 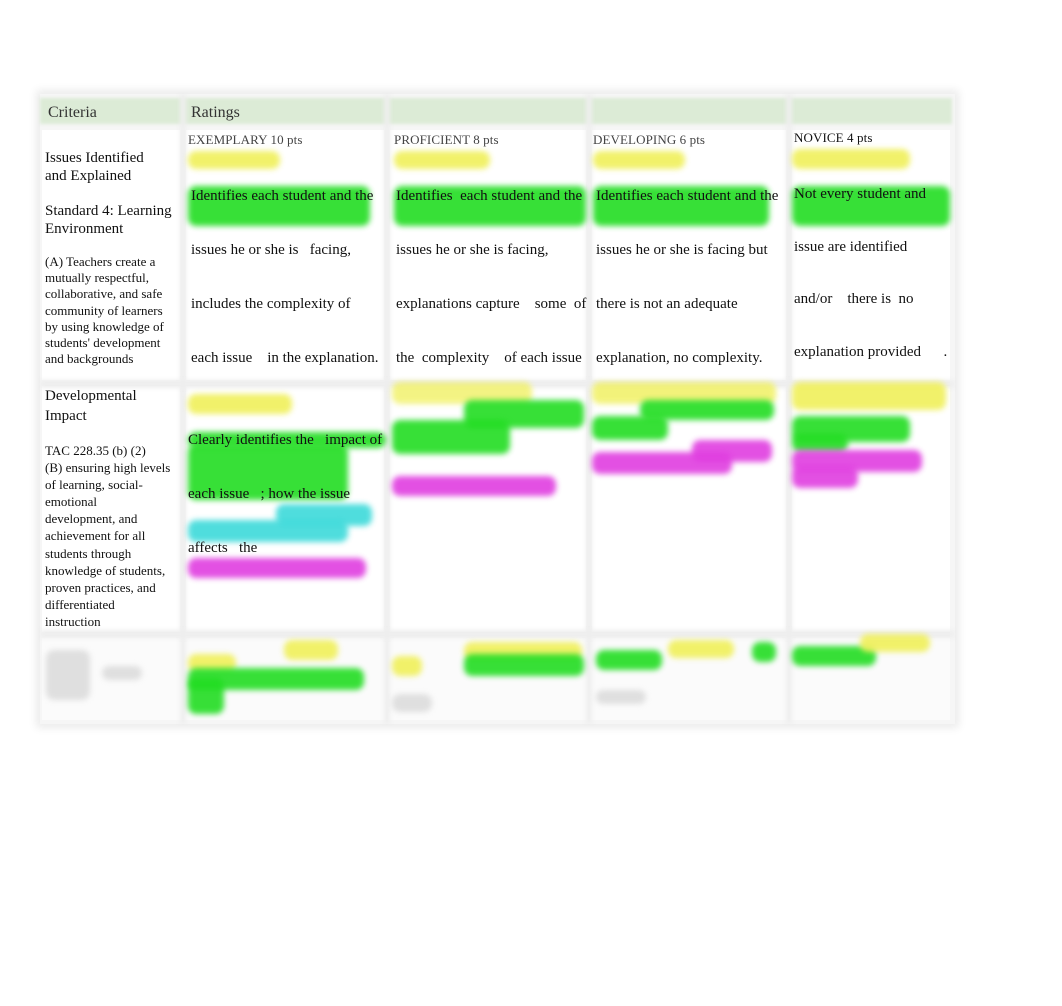 I want to click on criterion-title-line: Impact, so click(x=66, y=416).